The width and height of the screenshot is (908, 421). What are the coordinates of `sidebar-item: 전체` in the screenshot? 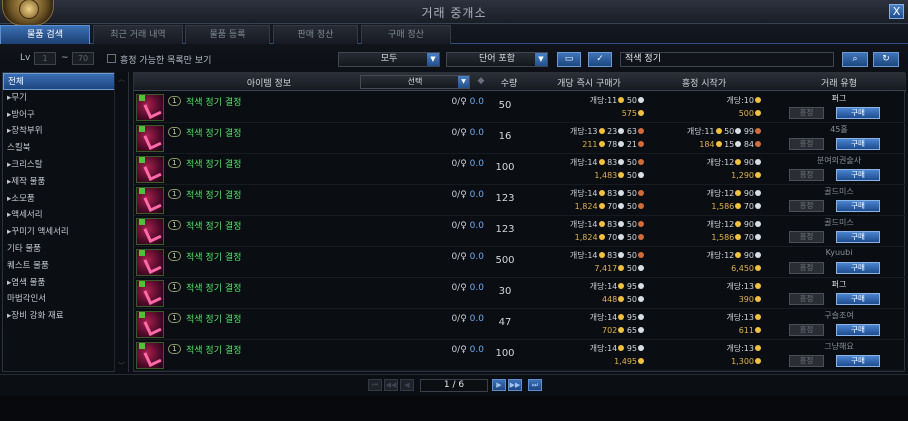 It's located at (65, 81).